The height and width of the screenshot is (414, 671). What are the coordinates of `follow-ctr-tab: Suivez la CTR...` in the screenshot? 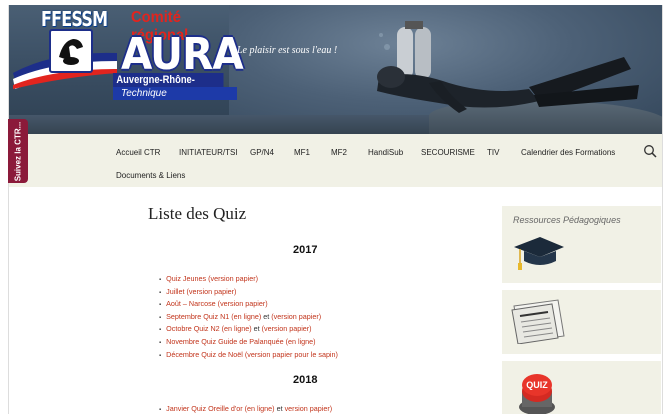 It's located at (18, 151).